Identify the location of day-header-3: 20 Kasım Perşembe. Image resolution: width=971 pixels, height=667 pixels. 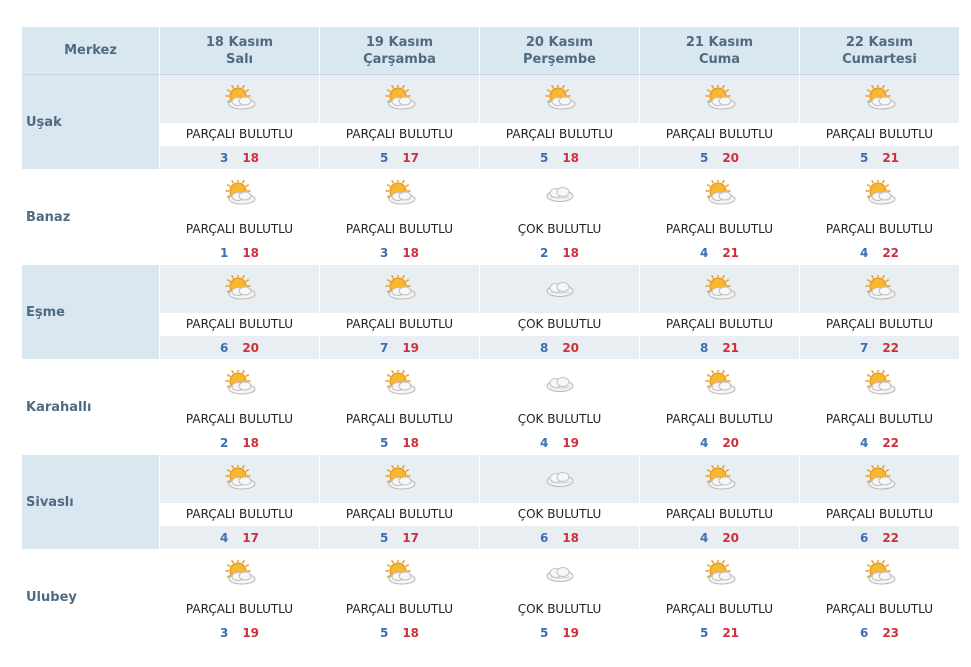
(560, 51).